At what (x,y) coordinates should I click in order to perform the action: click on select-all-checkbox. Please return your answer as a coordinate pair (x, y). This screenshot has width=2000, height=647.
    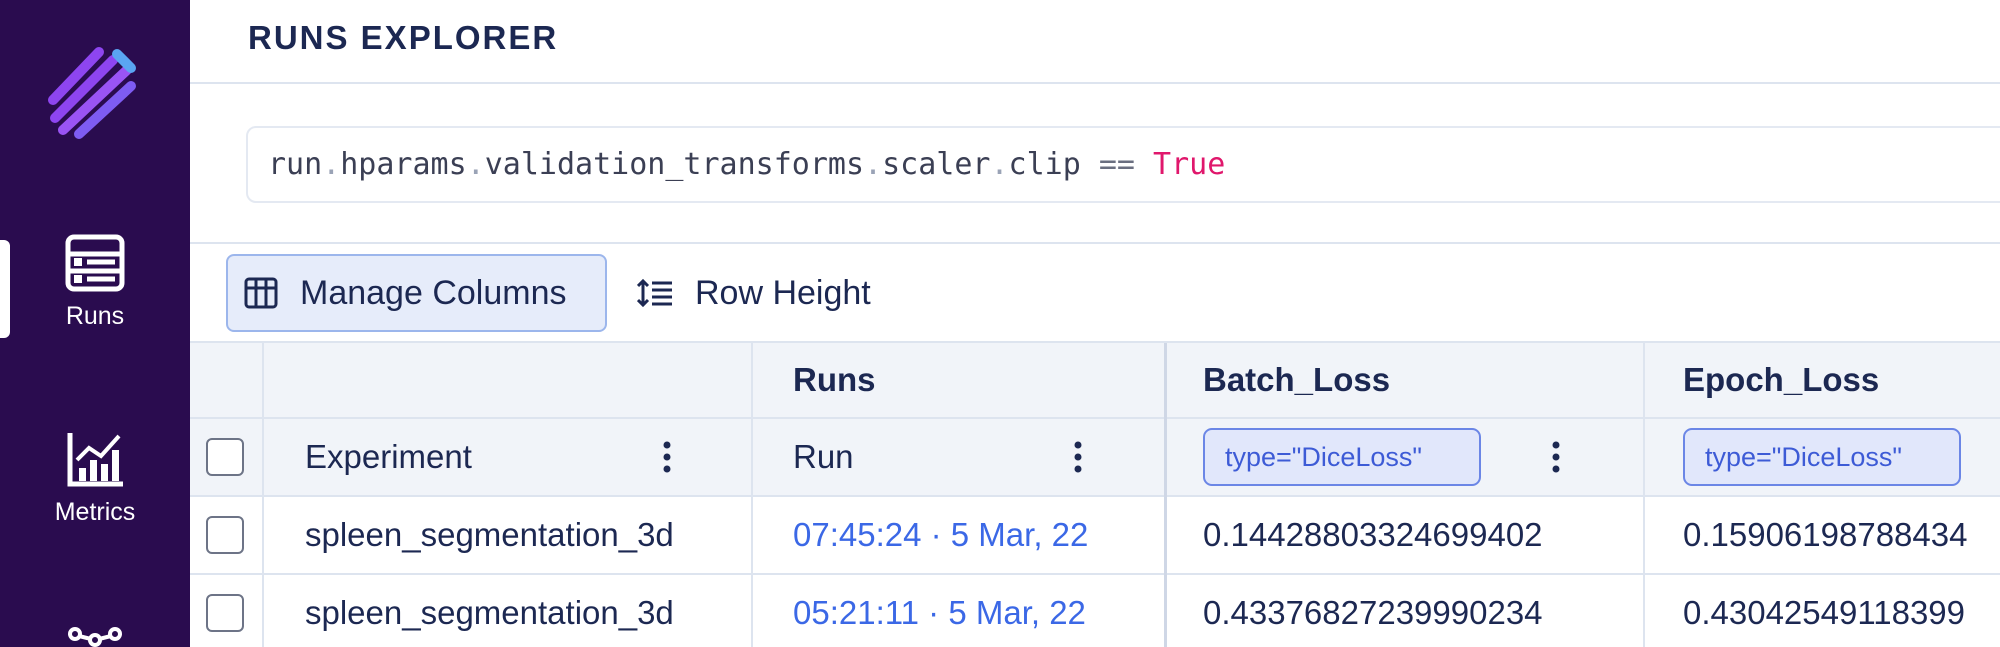
    Looking at the image, I should click on (225, 457).